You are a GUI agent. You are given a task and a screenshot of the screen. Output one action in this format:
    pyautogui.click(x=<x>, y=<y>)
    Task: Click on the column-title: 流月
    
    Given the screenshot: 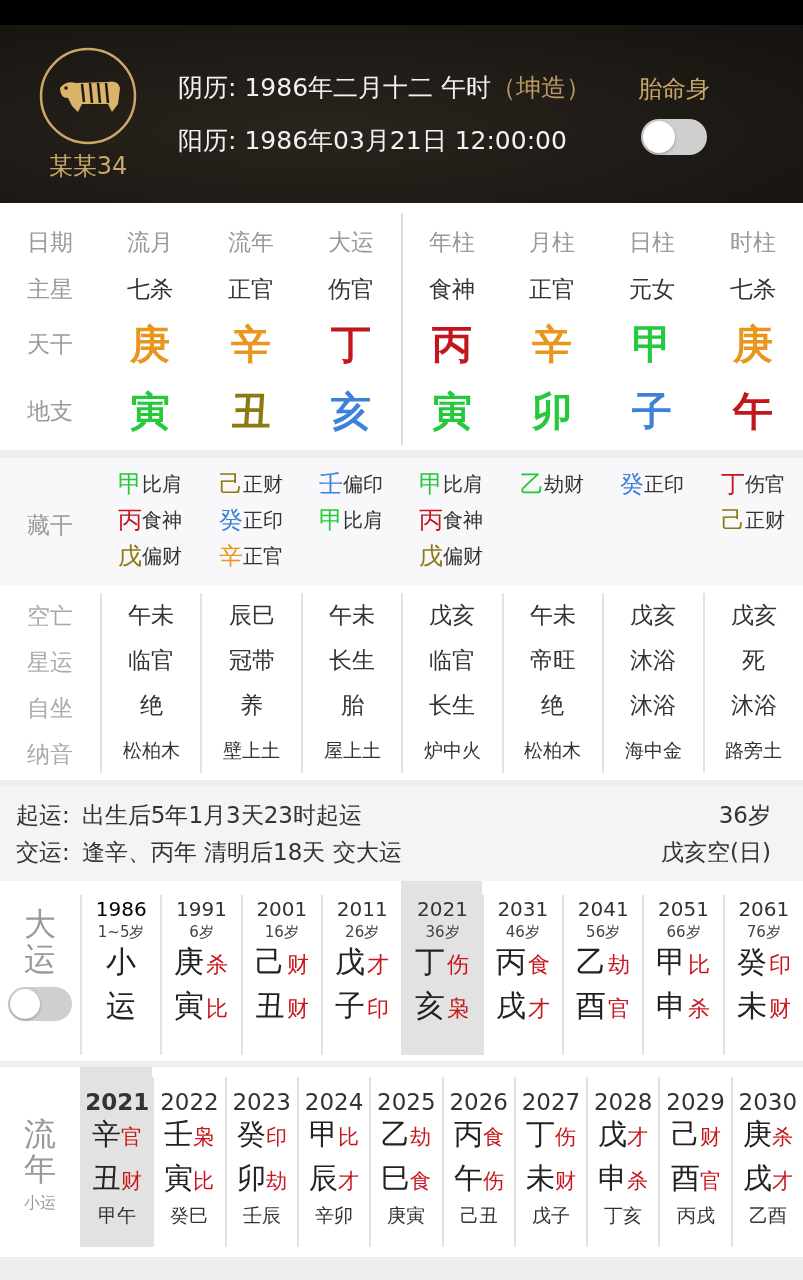 What is the action you would take?
    pyautogui.click(x=150, y=242)
    